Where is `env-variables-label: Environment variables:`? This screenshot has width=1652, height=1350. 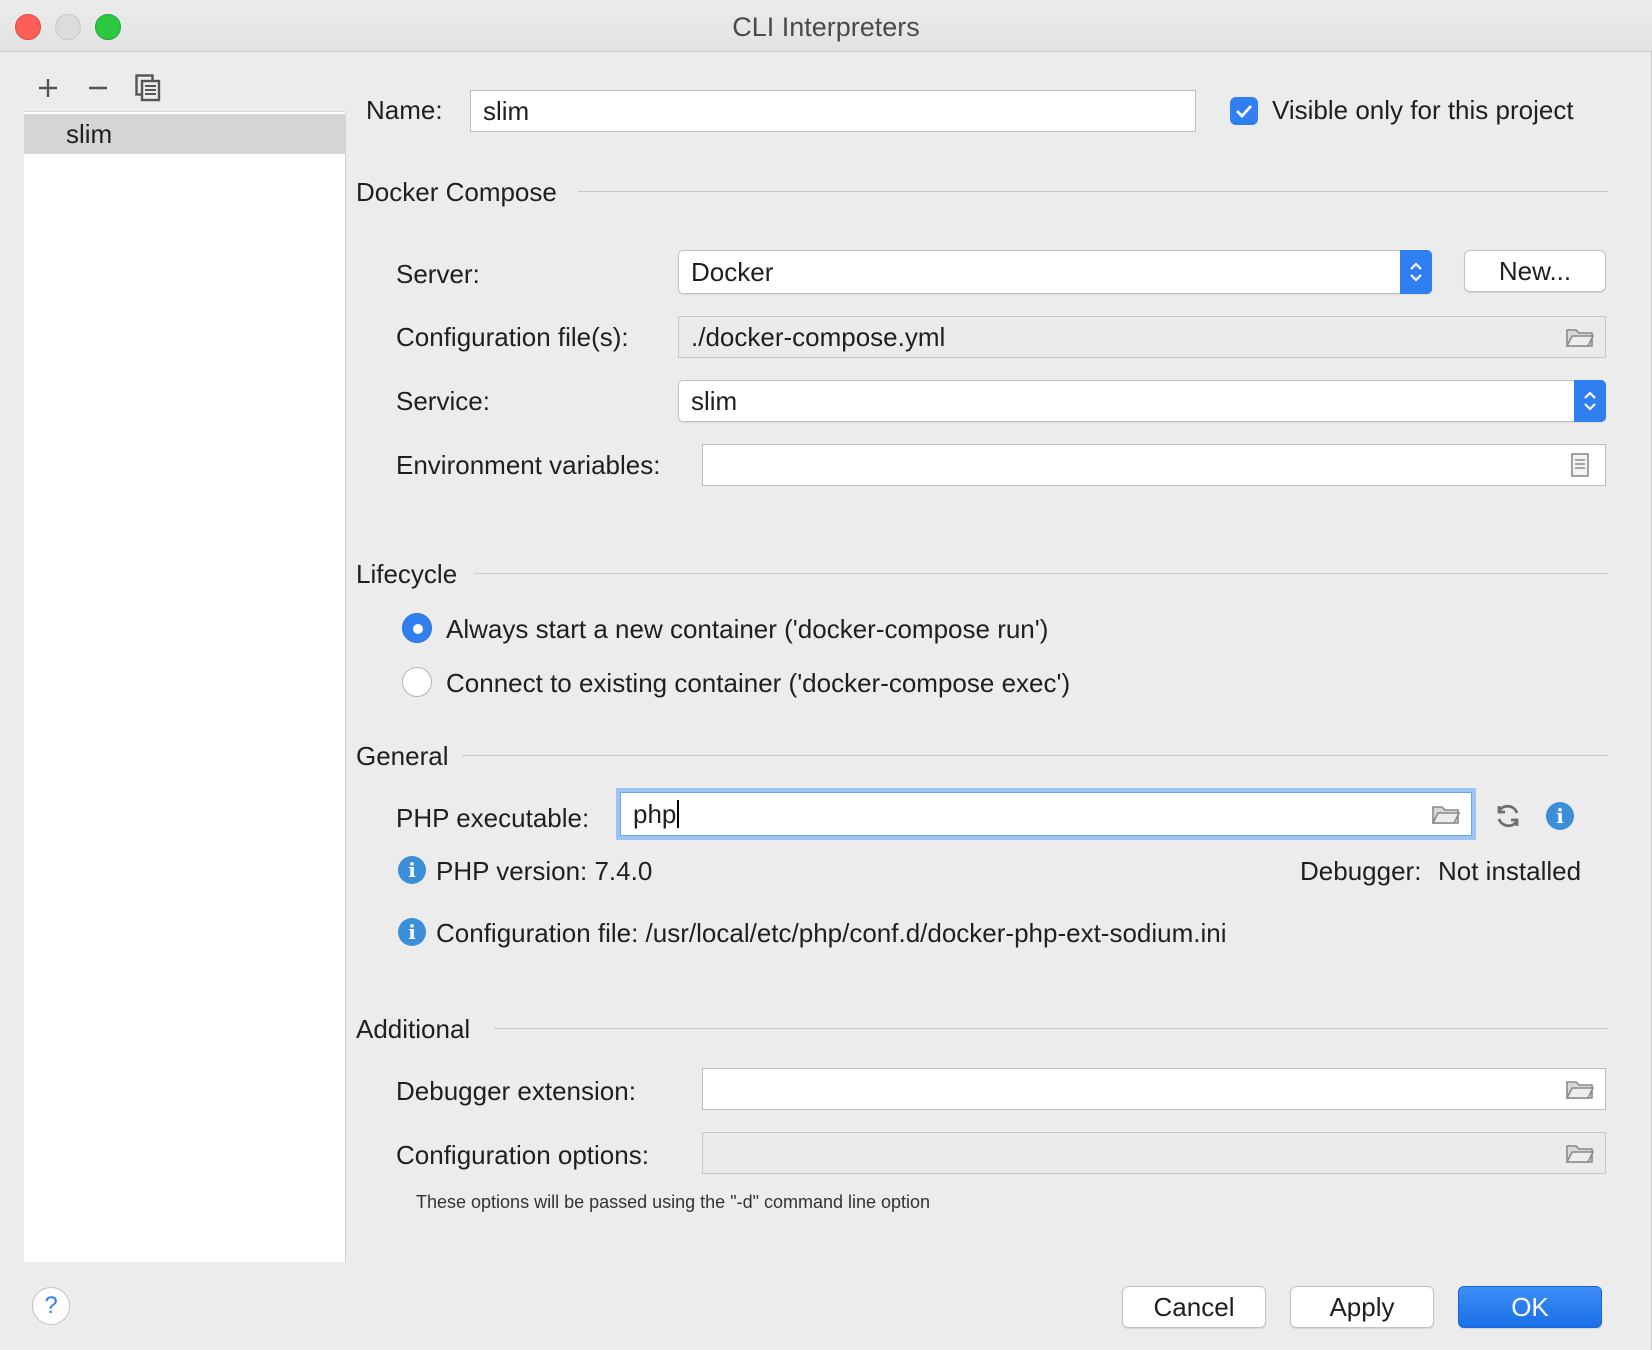 env-variables-label: Environment variables: is located at coordinates (528, 465).